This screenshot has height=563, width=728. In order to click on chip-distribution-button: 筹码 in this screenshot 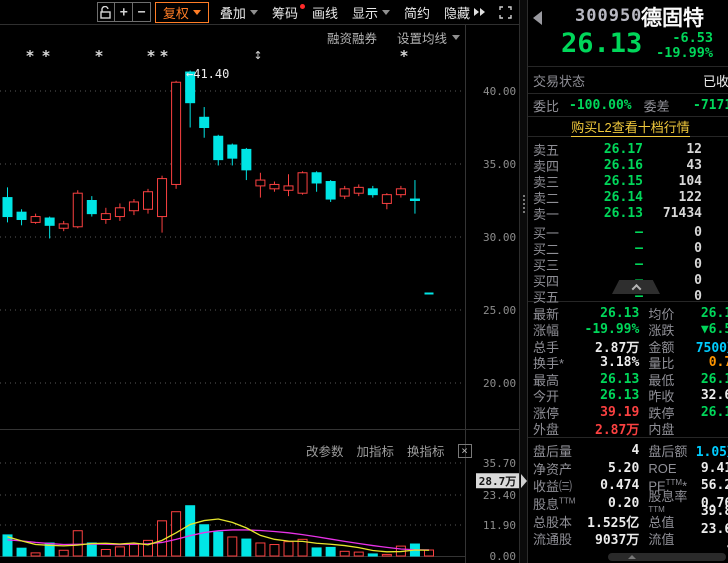, I will do `click(285, 12)`.